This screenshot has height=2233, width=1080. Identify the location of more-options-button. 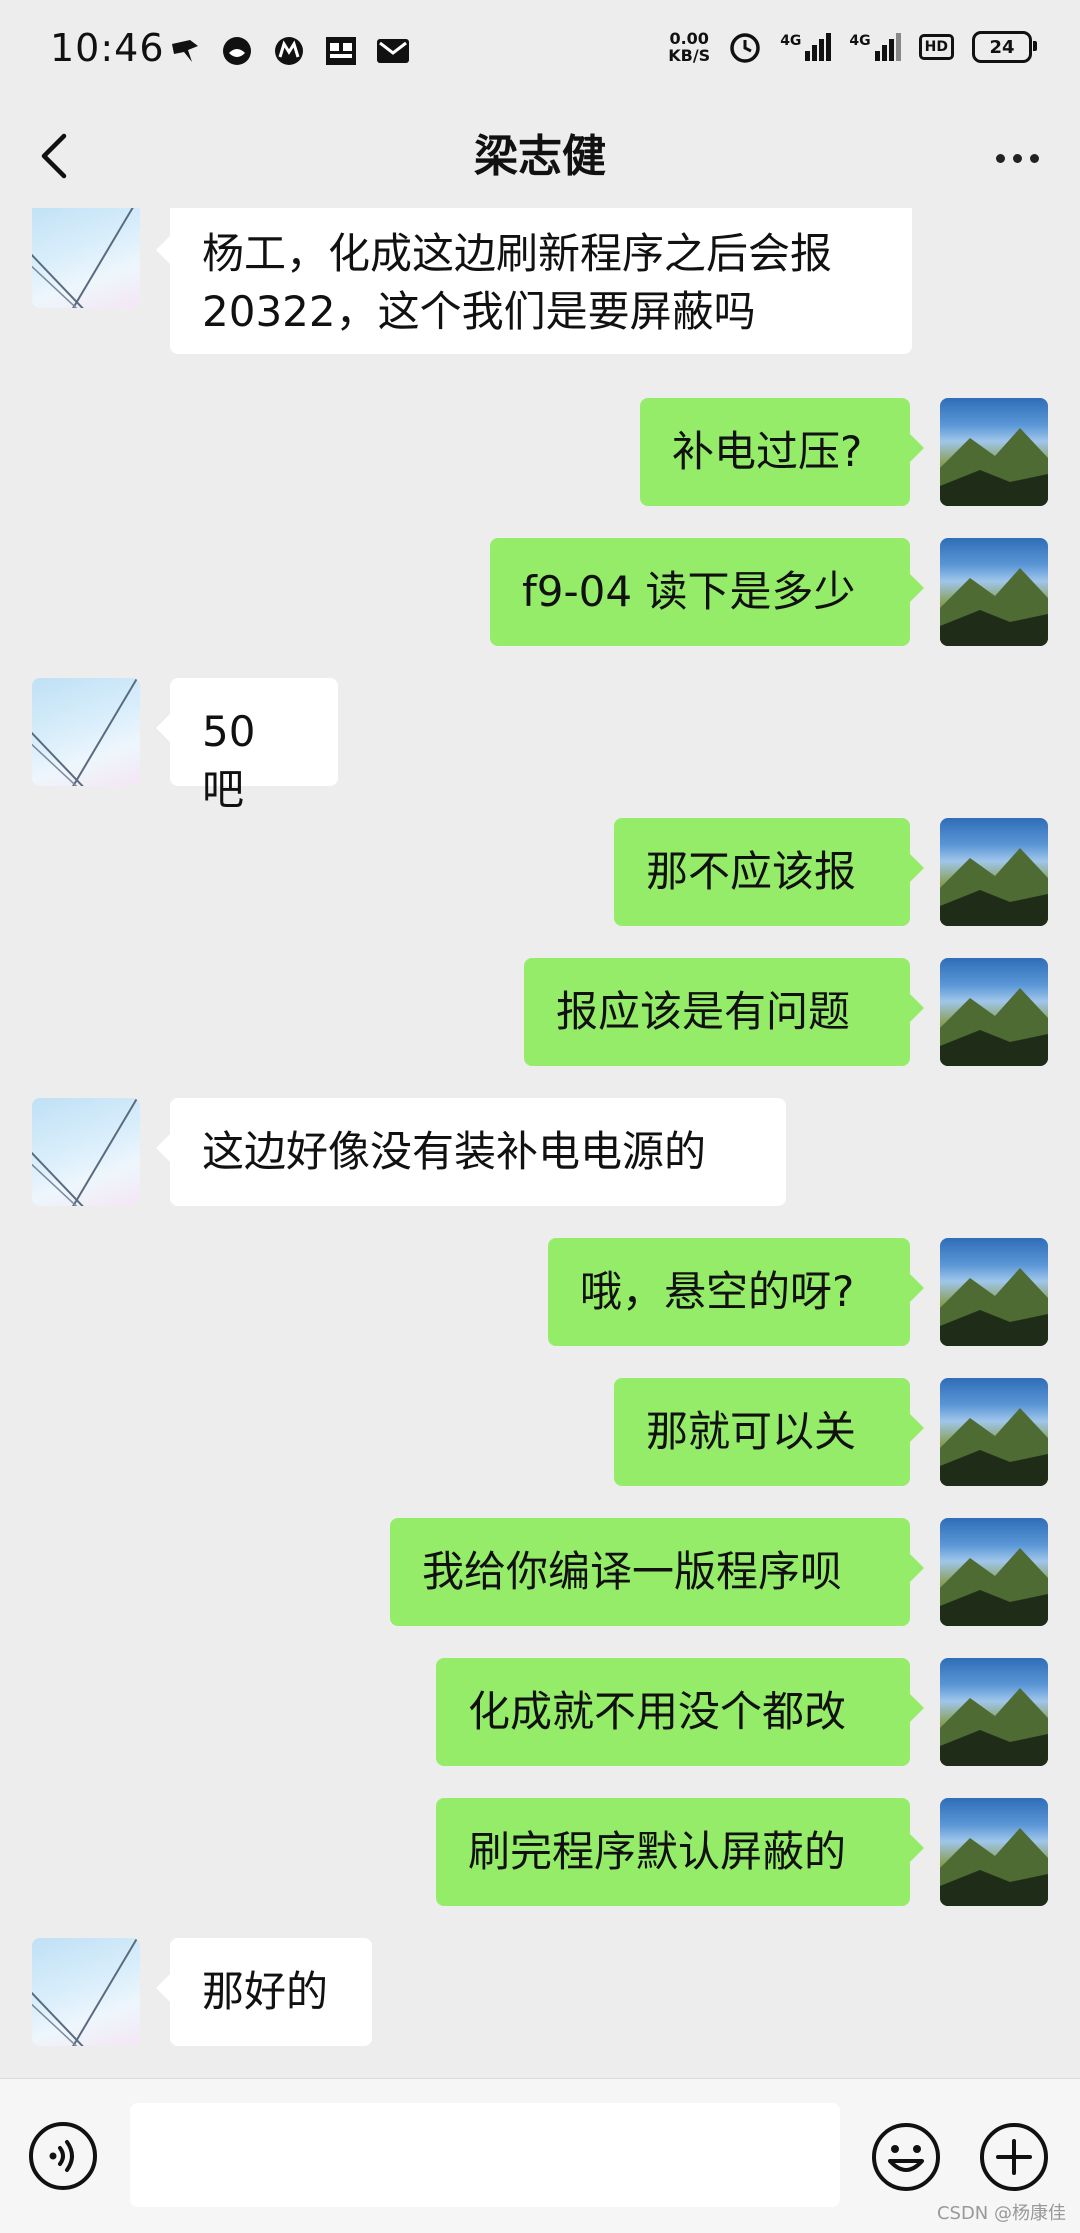
(1017, 158).